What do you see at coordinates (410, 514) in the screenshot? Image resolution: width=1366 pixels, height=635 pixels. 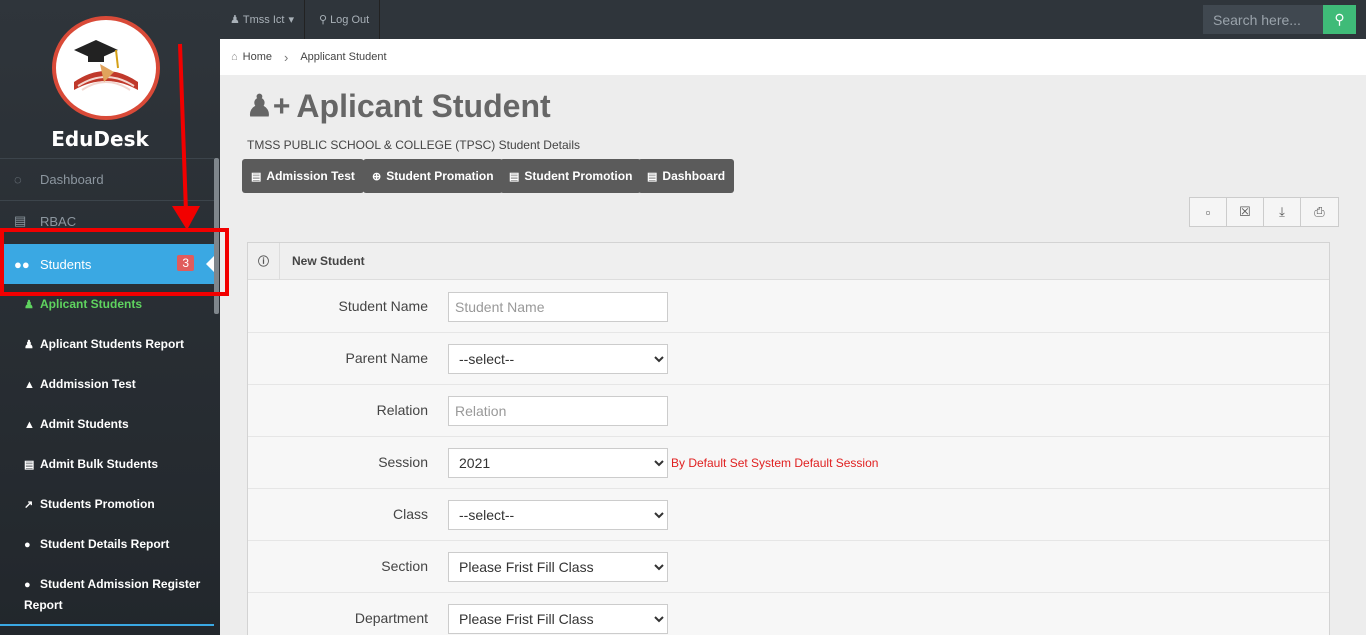 I see `field-label: Class` at bounding box center [410, 514].